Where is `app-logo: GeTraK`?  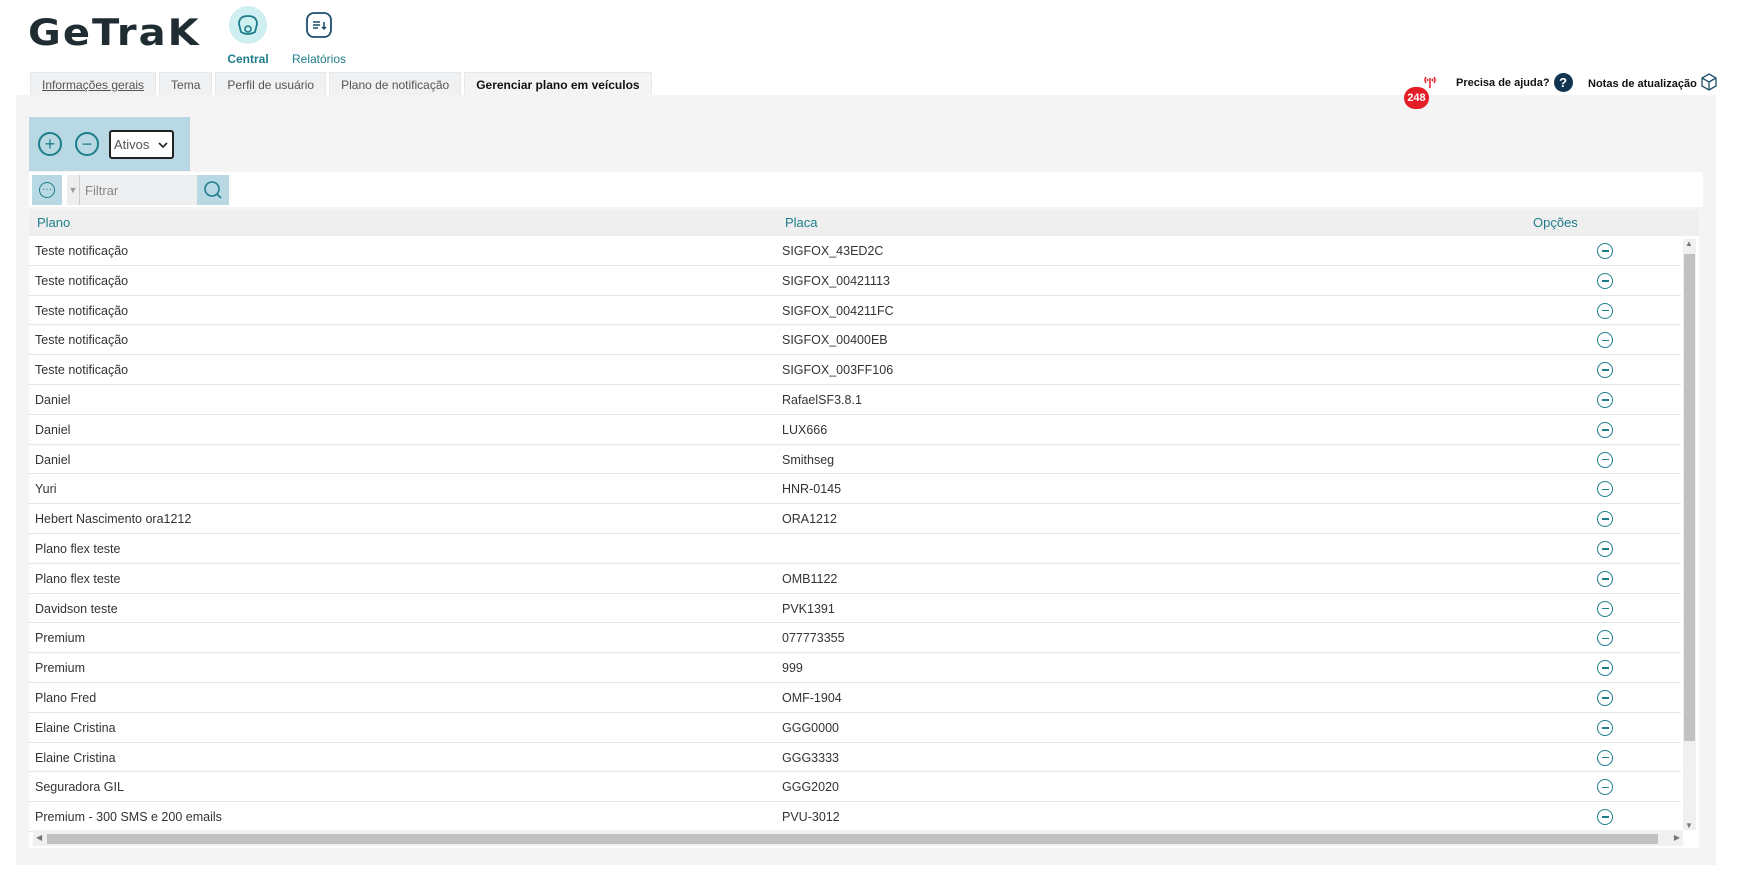 app-logo: GeTraK is located at coordinates (114, 33).